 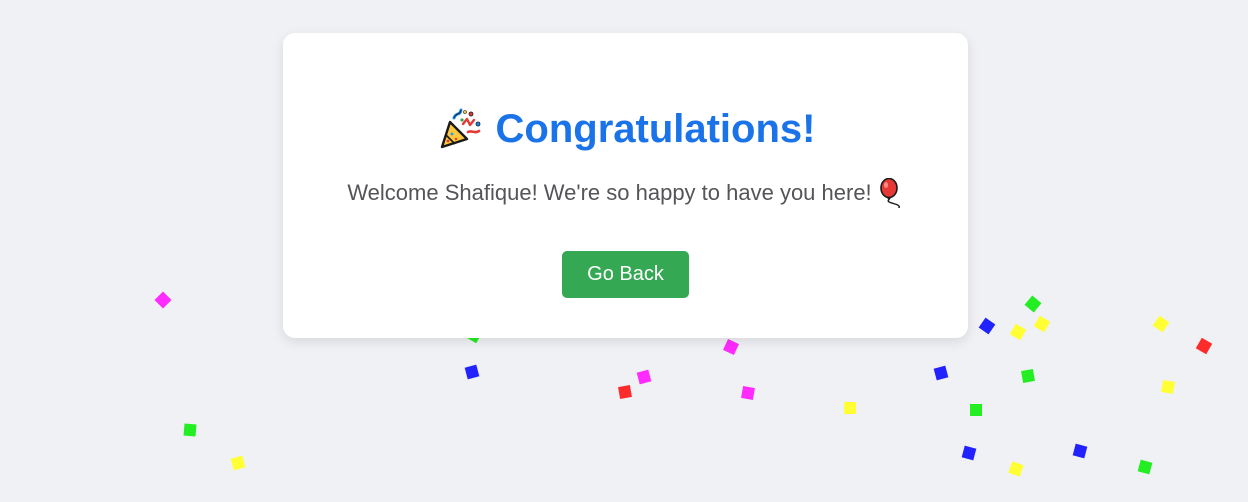 I want to click on balloon-icon, so click(x=891, y=193).